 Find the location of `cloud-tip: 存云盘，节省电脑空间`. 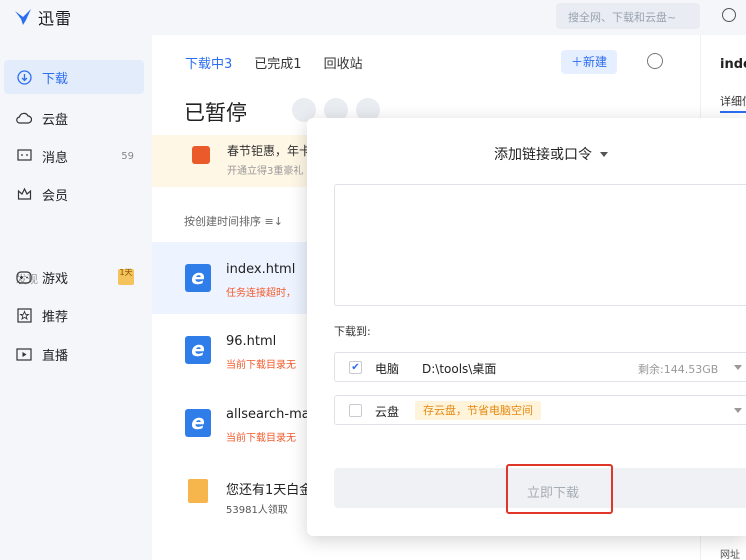

cloud-tip: 存云盘，节省电脑空间 is located at coordinates (478, 410).